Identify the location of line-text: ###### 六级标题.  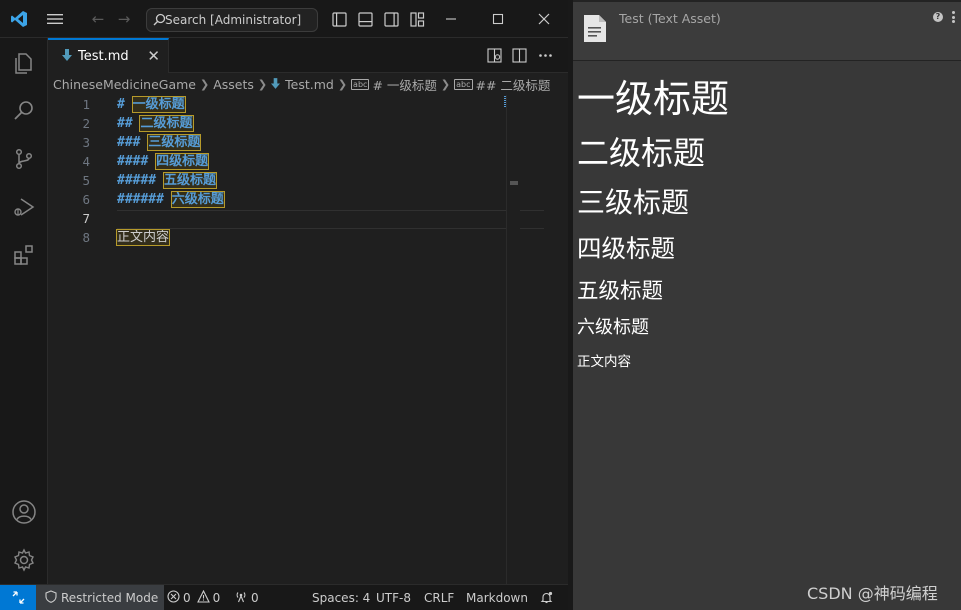
(171, 199).